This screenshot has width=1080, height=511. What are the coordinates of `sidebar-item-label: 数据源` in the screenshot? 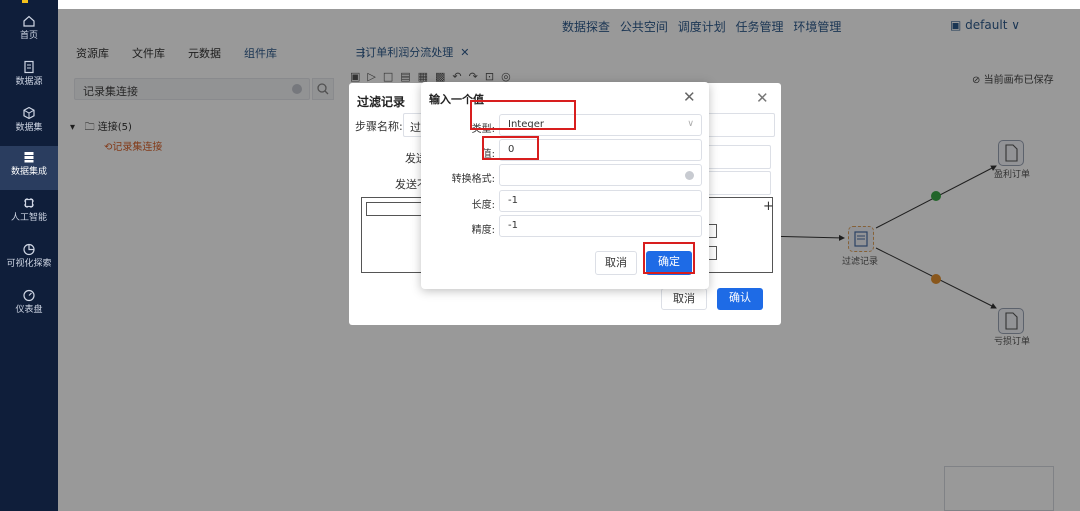 It's located at (29, 82).